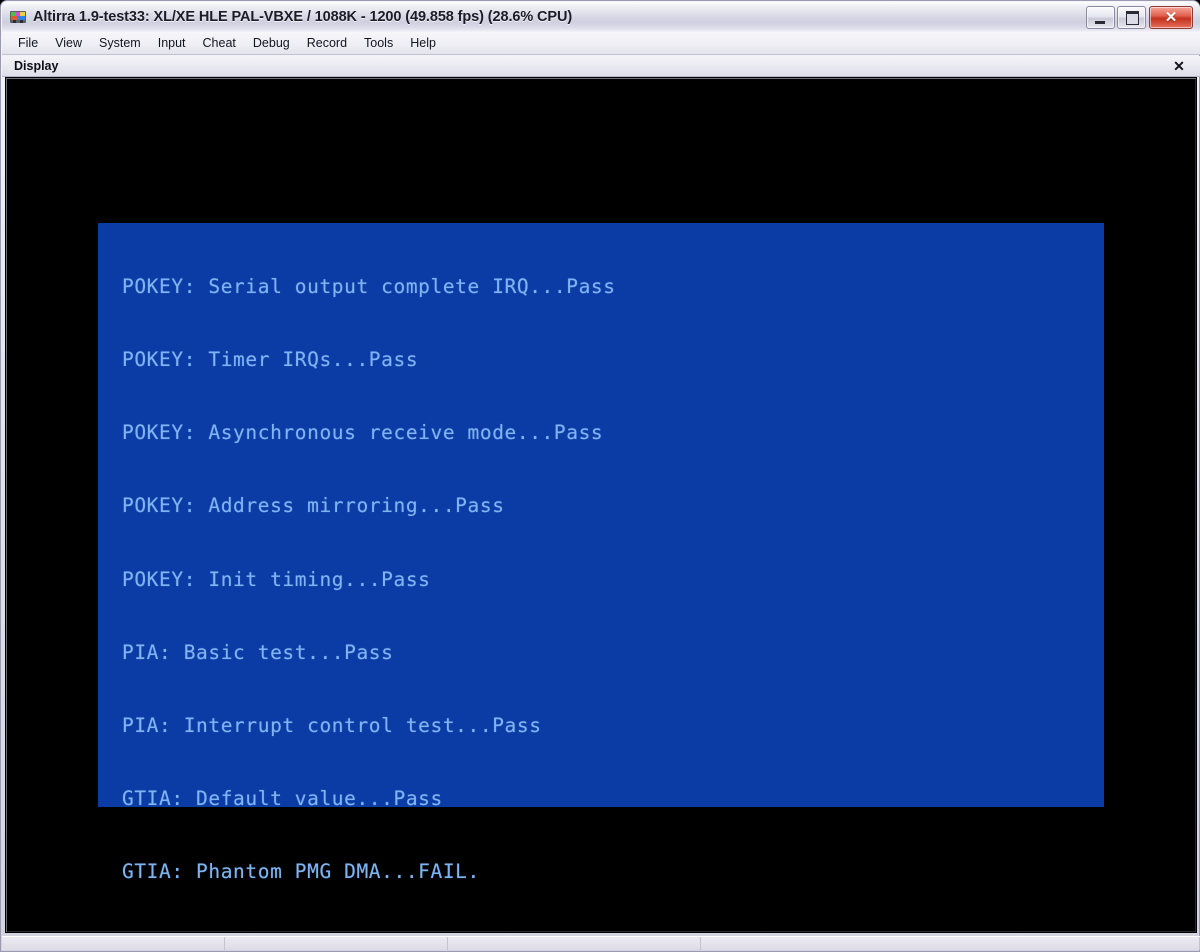 This screenshot has width=1200, height=952. Describe the element at coordinates (1100, 22) in the screenshot. I see `minimize-icon` at that location.